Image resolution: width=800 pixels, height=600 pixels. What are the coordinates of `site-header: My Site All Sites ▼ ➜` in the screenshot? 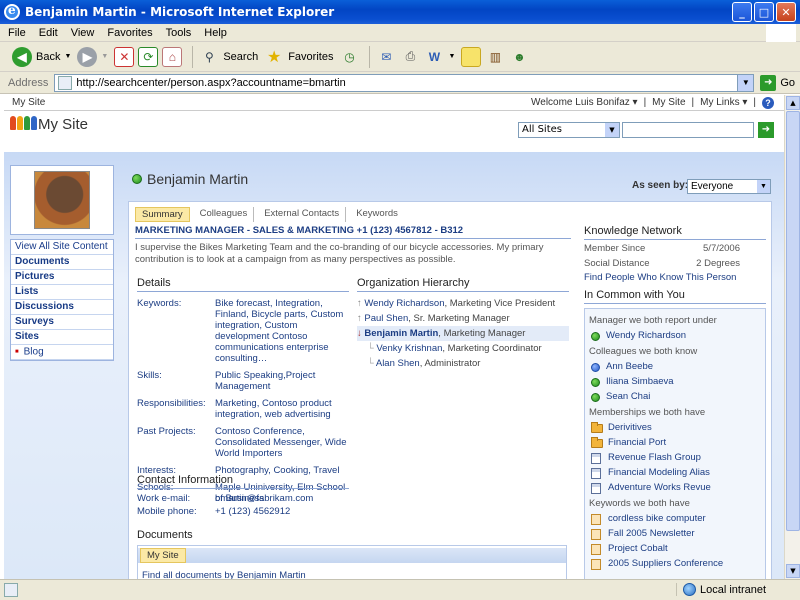 It's located at (394, 132).